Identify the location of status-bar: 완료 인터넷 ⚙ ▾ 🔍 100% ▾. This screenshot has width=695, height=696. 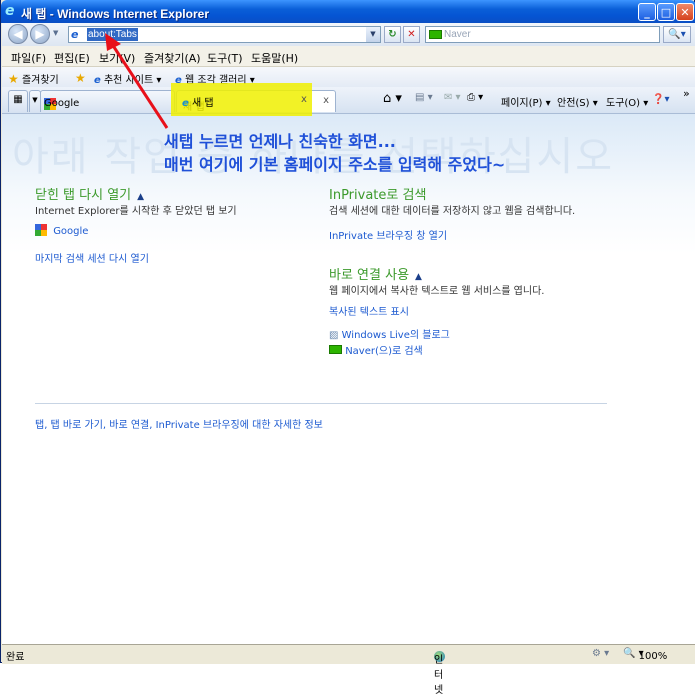
(348, 670).